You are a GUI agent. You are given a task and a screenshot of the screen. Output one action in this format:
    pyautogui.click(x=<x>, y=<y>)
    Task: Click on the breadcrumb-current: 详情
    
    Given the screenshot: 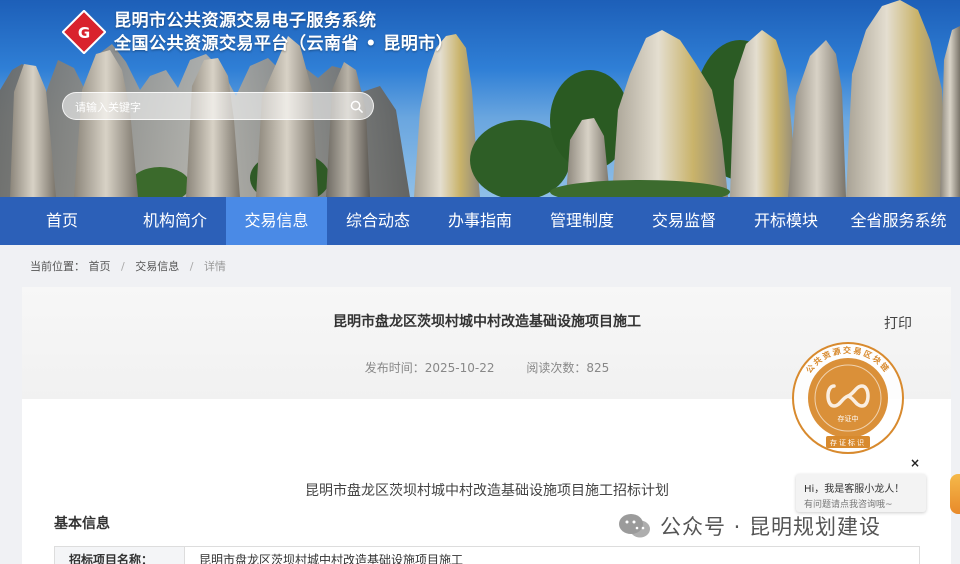 What is the action you would take?
    pyautogui.click(x=214, y=266)
    